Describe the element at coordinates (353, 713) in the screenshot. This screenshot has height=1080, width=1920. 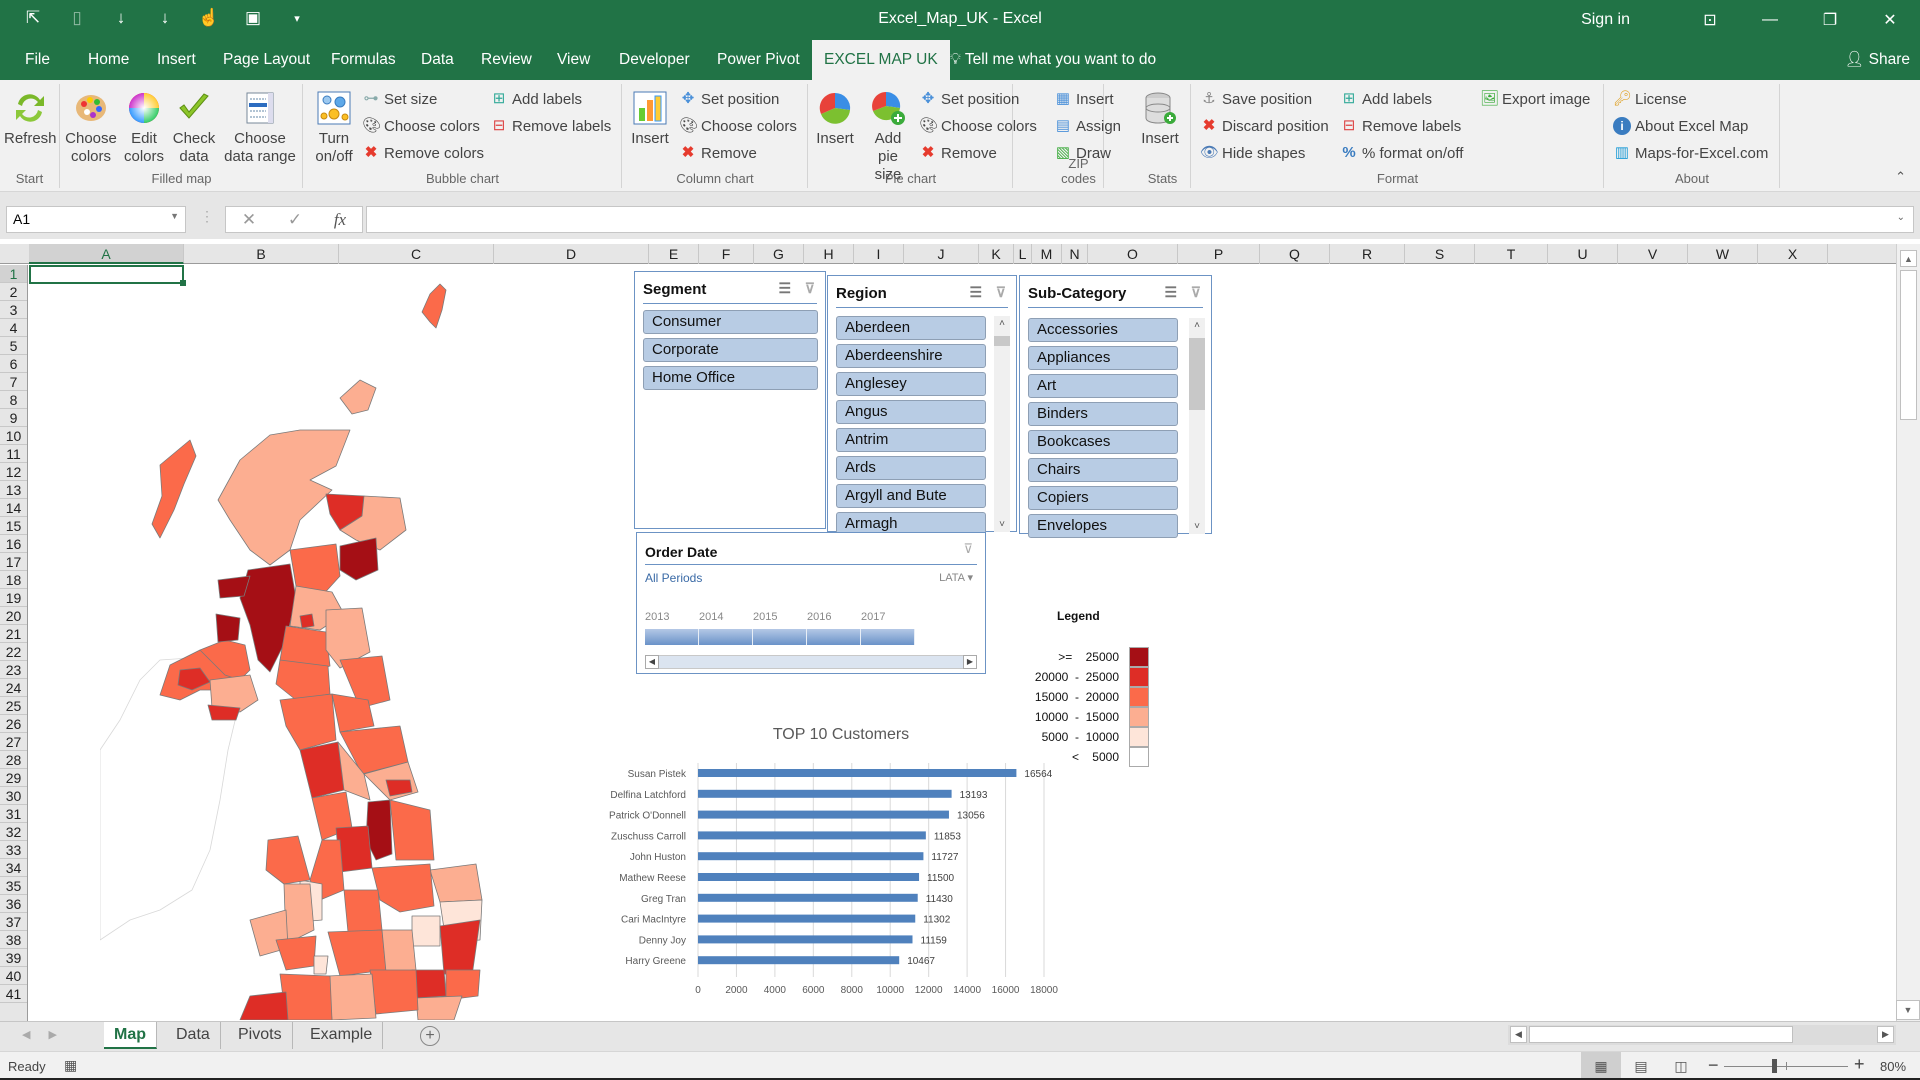
I see `map-region-durham` at that location.